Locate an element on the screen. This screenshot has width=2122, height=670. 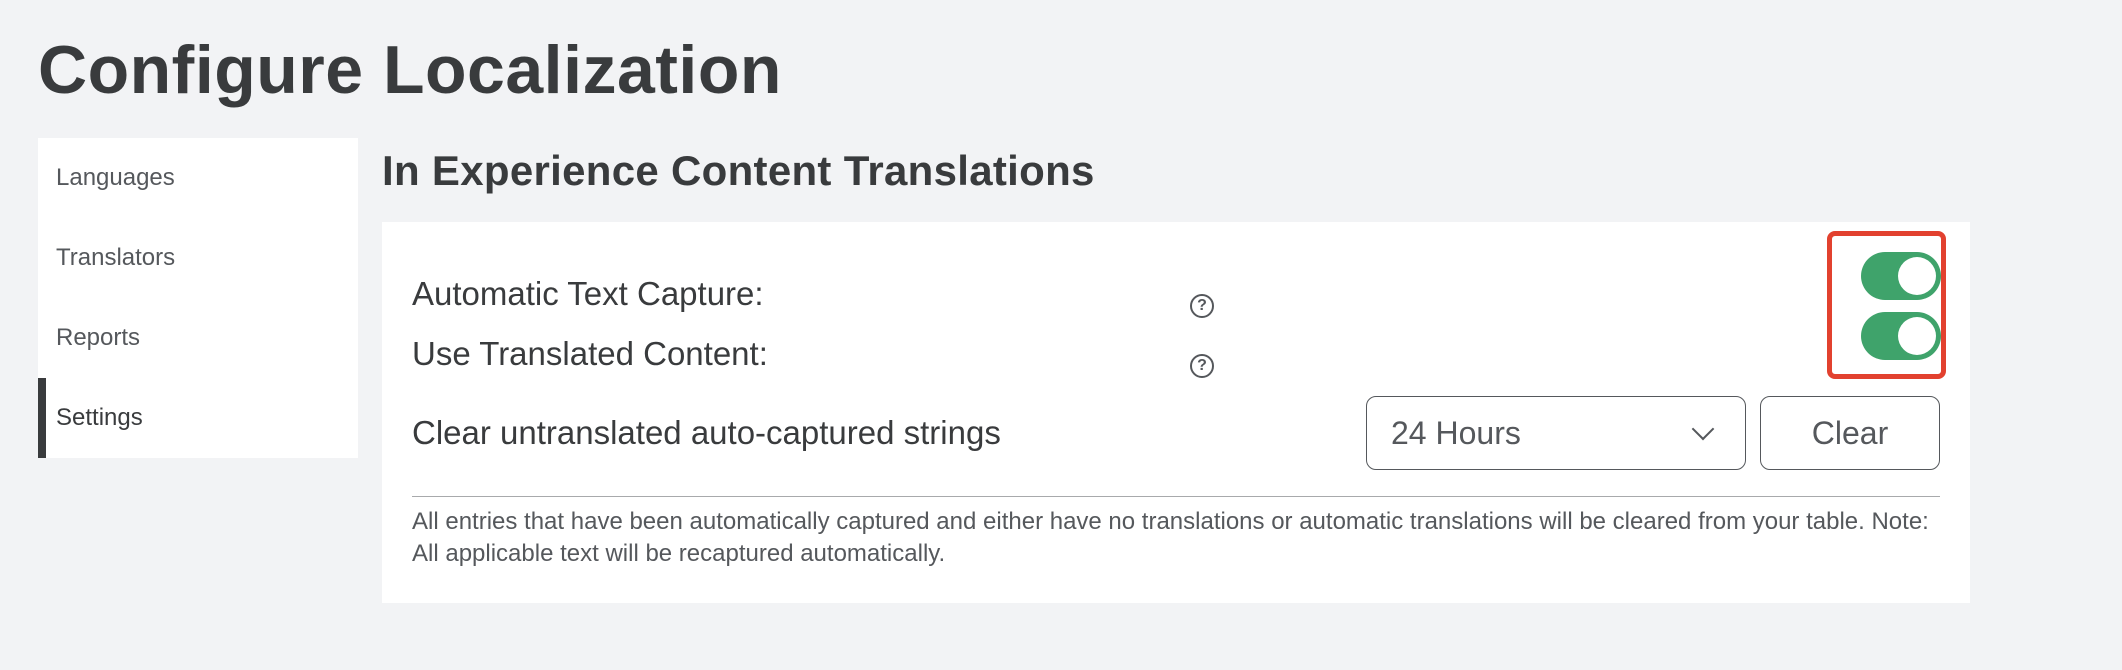
automatic-text-capture-label: Automatic Text Capture: is located at coordinates (588, 293).